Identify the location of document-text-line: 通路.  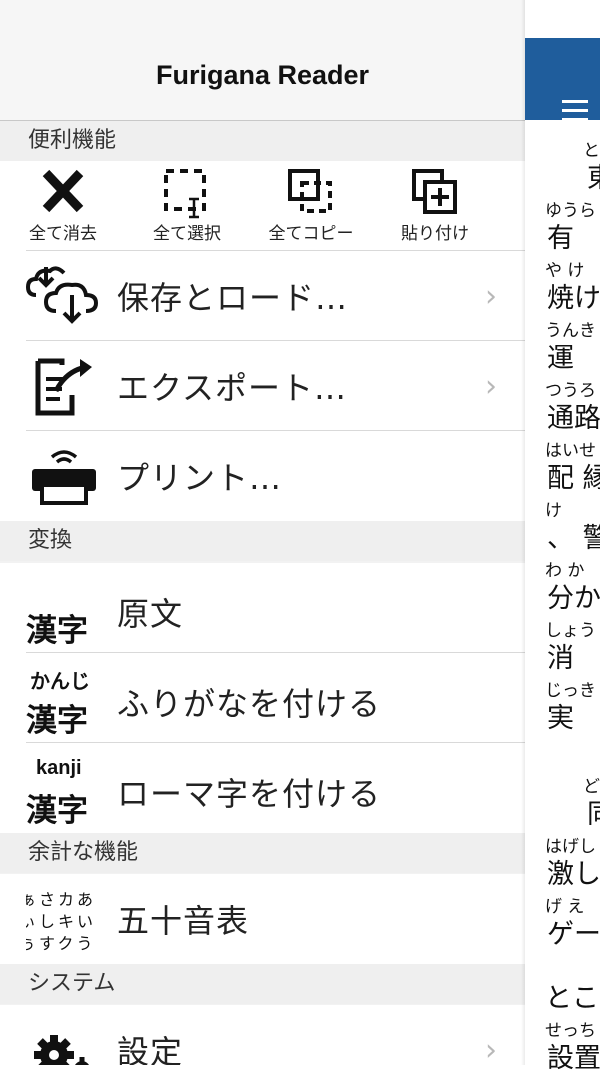
(573, 418).